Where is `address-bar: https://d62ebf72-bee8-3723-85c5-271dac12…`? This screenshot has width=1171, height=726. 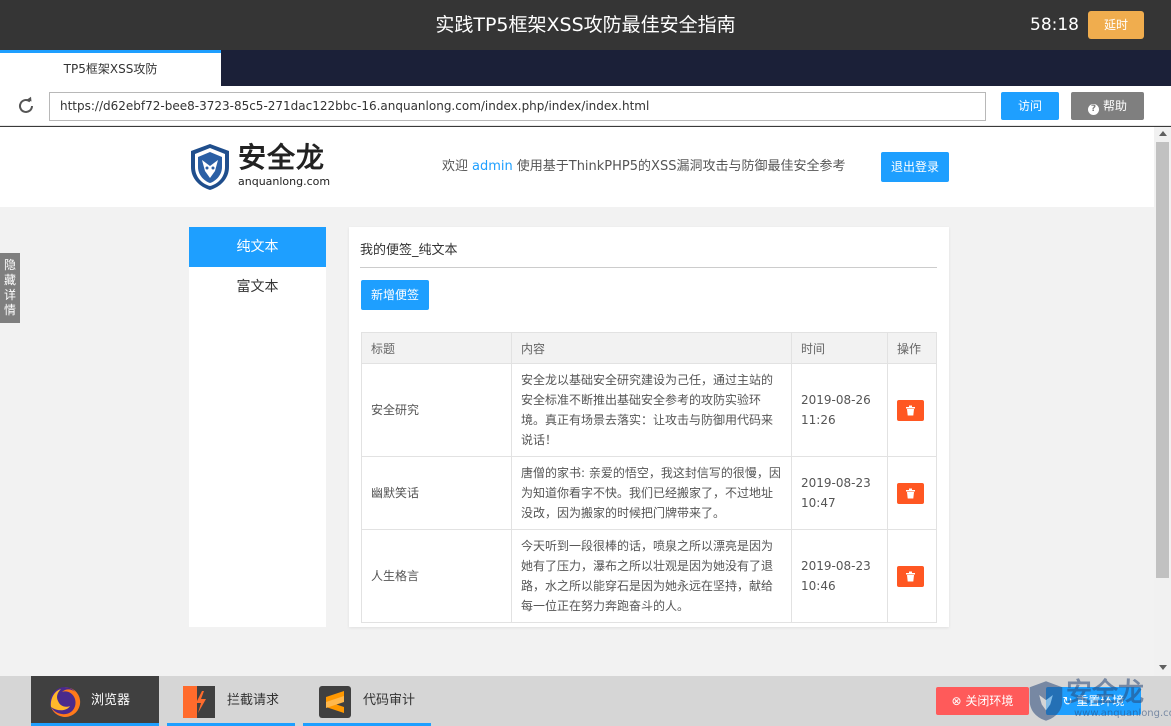 address-bar: https://d62ebf72-bee8-3723-85c5-271dac12… is located at coordinates (585, 106).